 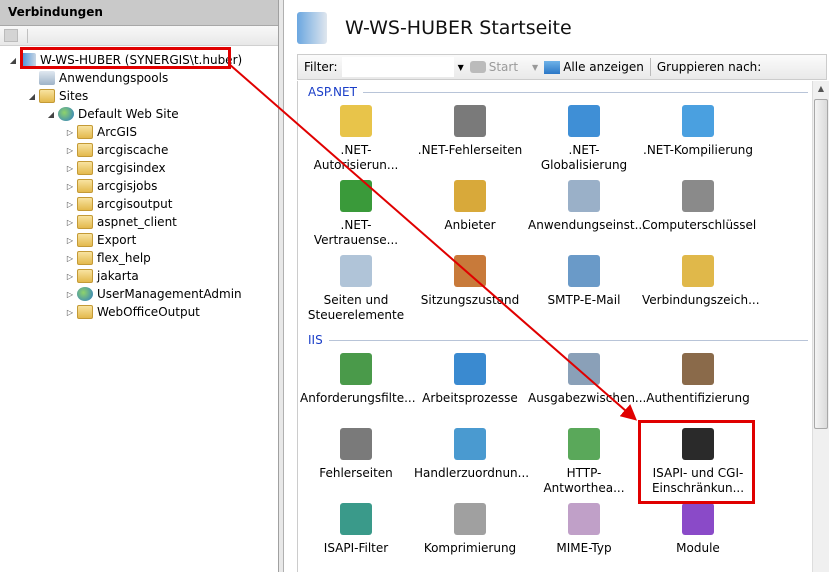 What do you see at coordinates (461, 67) in the screenshot?
I see `filter-dropdown-icon: ▼` at bounding box center [461, 67].